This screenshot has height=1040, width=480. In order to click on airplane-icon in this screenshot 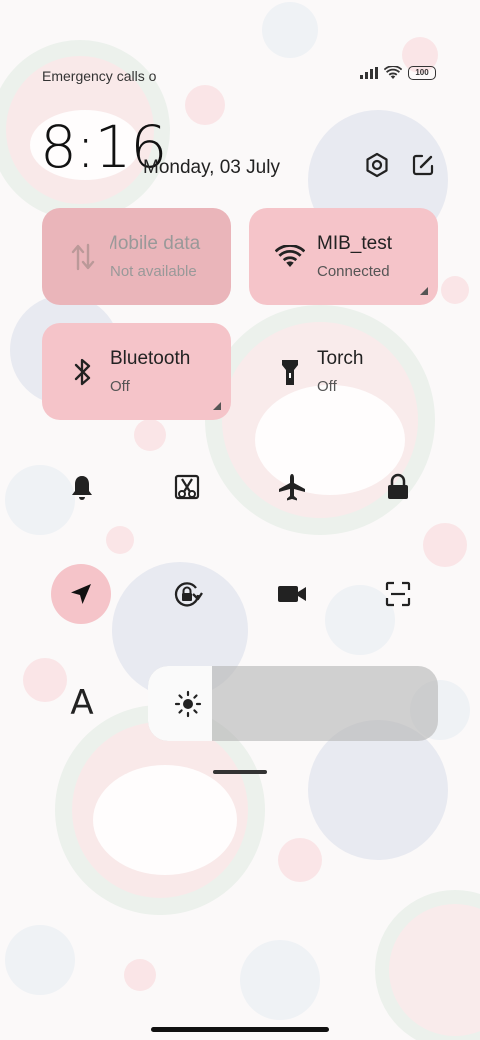, I will do `click(292, 487)`.